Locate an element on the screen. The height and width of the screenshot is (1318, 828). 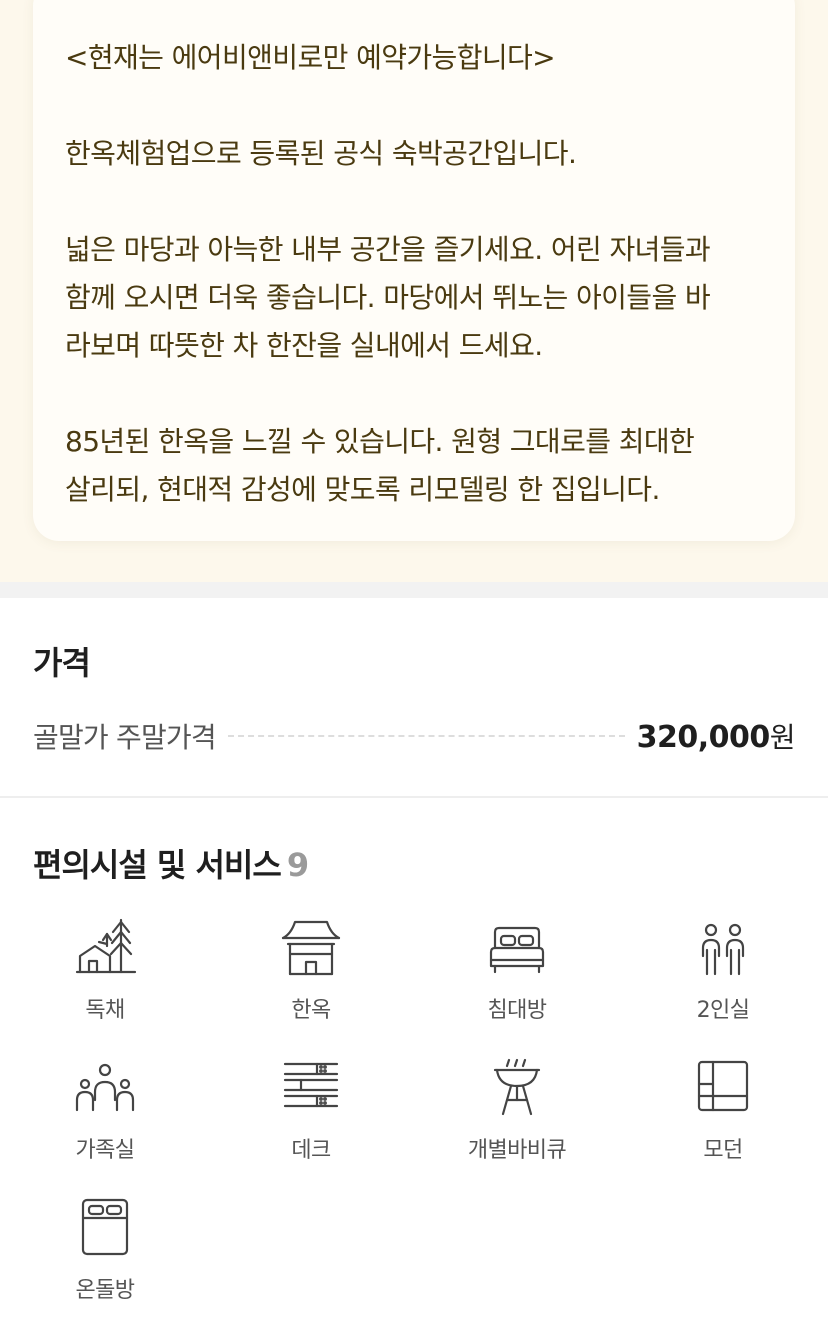
amenity-item: 한옥 is located at coordinates (311, 969).